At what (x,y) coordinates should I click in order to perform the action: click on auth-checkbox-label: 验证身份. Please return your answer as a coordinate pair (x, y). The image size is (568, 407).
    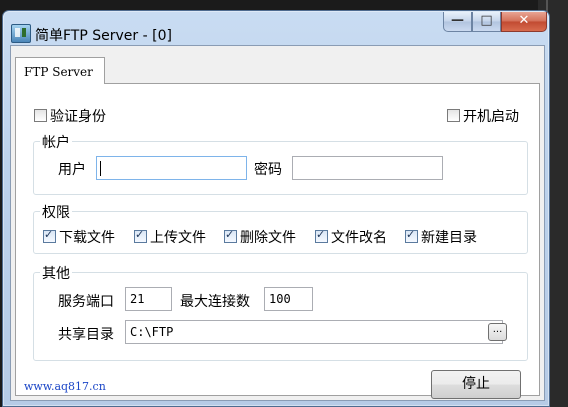
    Looking at the image, I should click on (78, 117).